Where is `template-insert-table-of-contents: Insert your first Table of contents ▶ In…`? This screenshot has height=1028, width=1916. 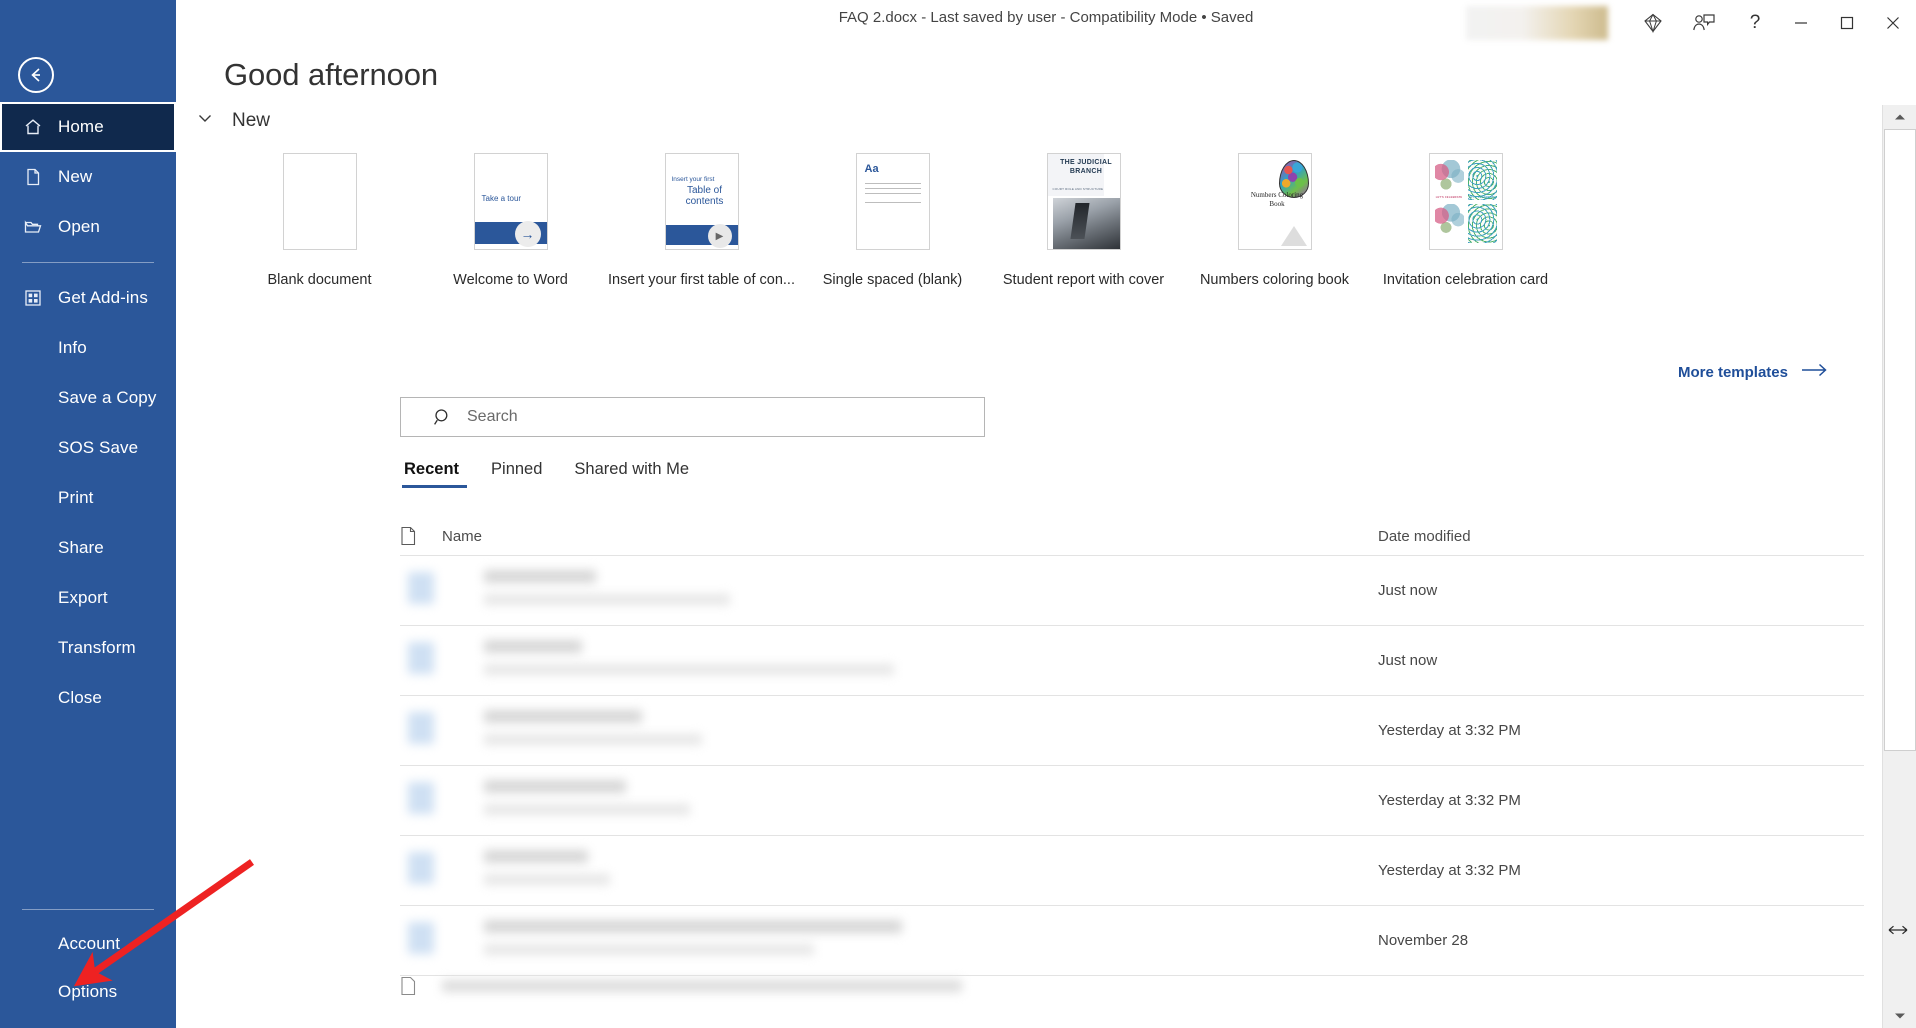
template-insert-table-of-contents: Insert your first Table of contents ▶ In… is located at coordinates (701, 220).